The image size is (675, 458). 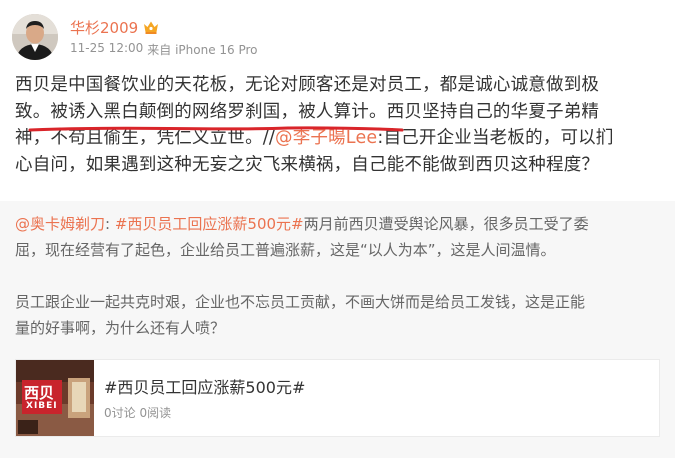 I want to click on topic-card-title: #西贝员工回应涨薪500元#, so click(x=204, y=386).